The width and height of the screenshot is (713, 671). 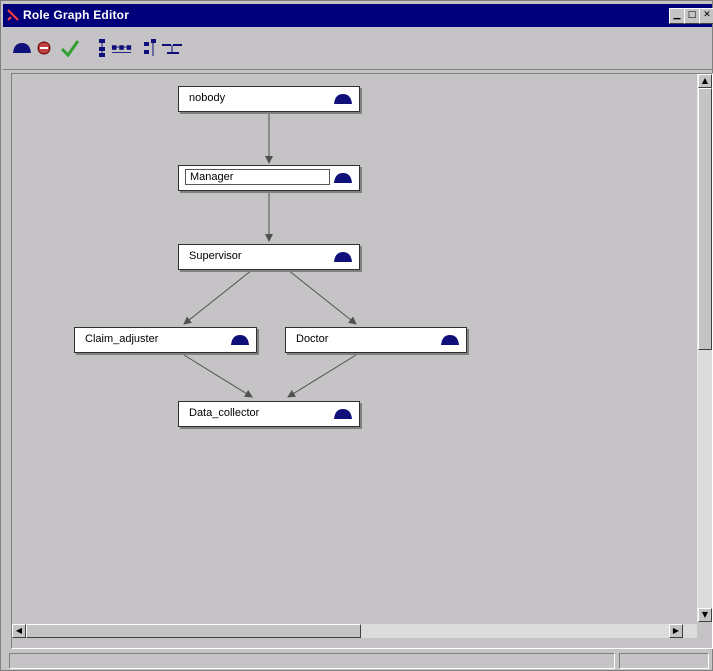 I want to click on layout-vertical-button, so click(x=102, y=48).